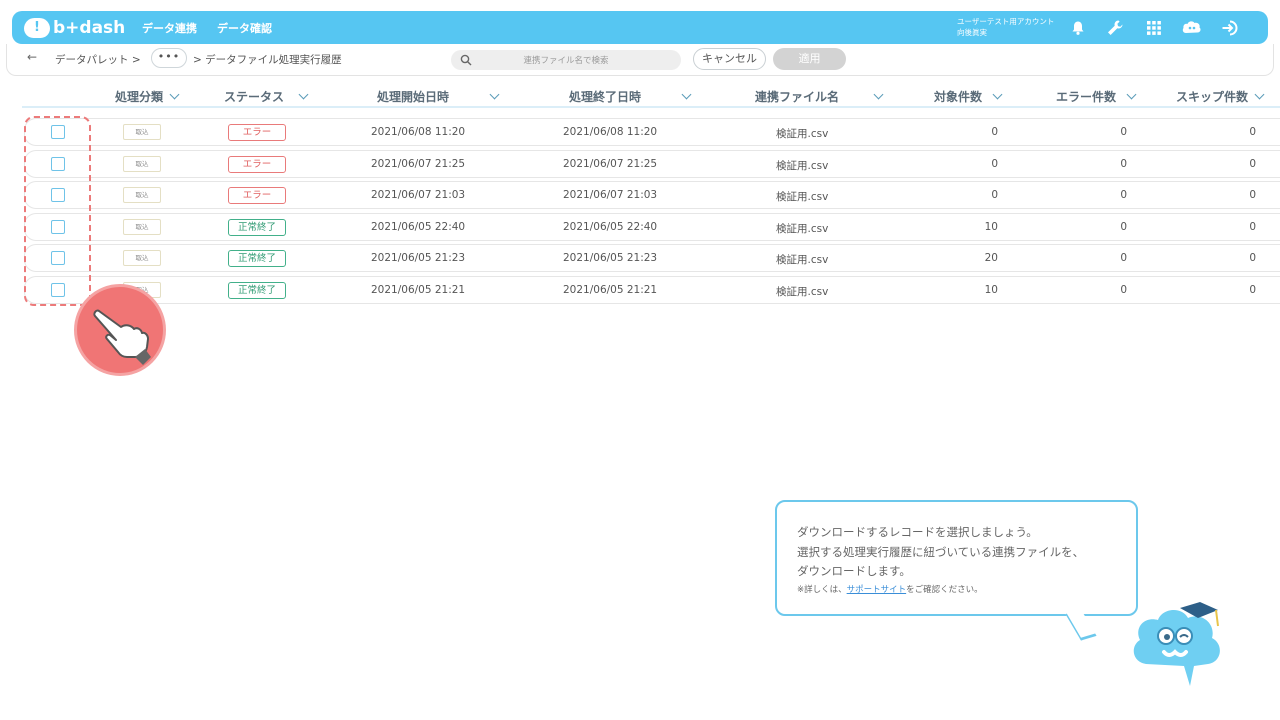 The image size is (1280, 720). Describe the element at coordinates (418, 258) in the screenshot. I see `start-time: 2021/06/05 21:23` at that location.